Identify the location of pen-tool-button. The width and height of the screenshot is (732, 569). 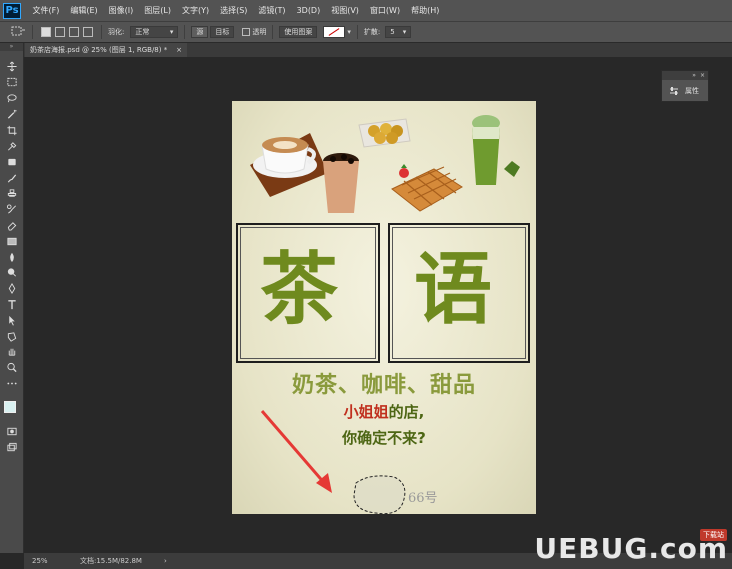
(12, 289).